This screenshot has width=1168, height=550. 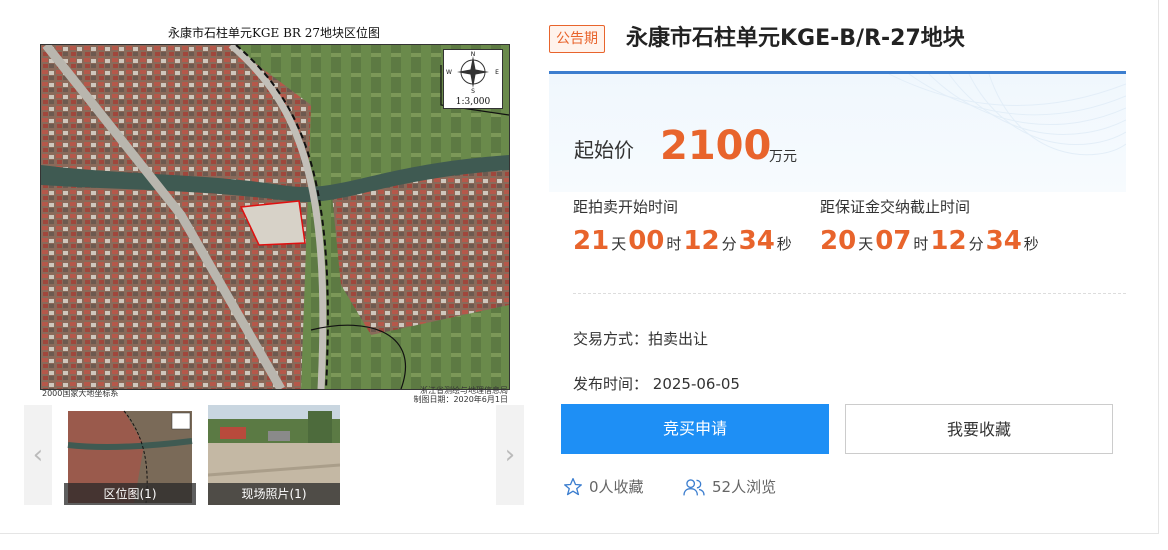 What do you see at coordinates (646, 241) in the screenshot?
I see `countdown-hours: 00` at bounding box center [646, 241].